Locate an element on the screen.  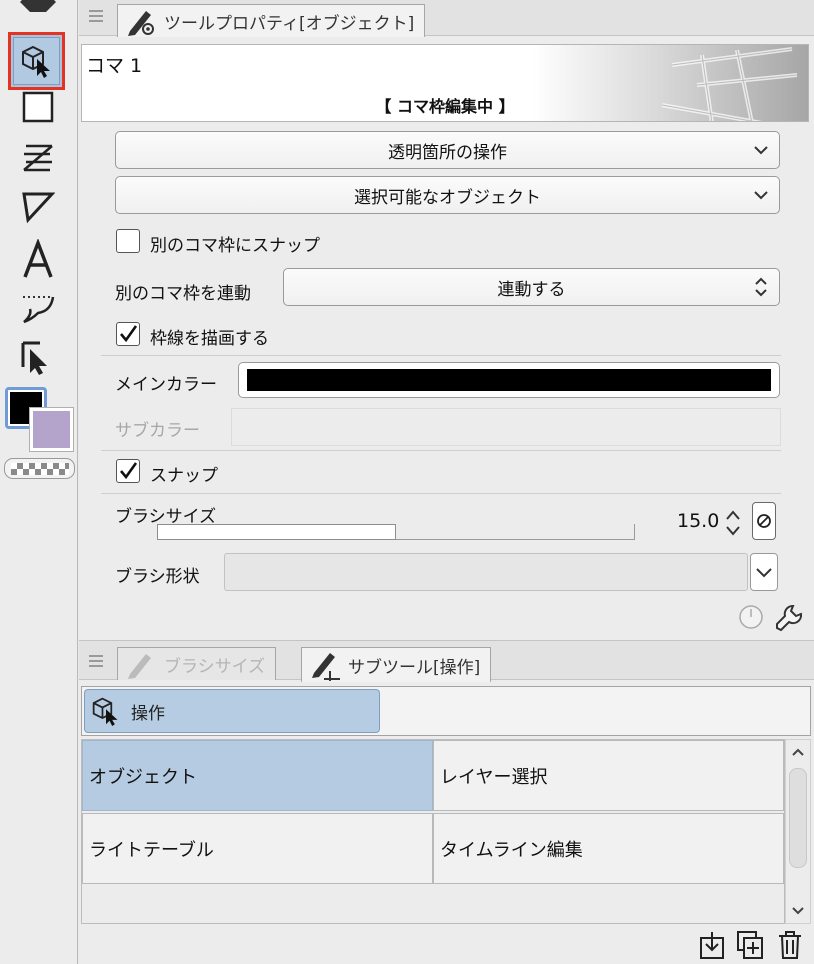
tab-tool-property: ツールプロパティ[オブジェクト] is located at coordinates (271, 20).